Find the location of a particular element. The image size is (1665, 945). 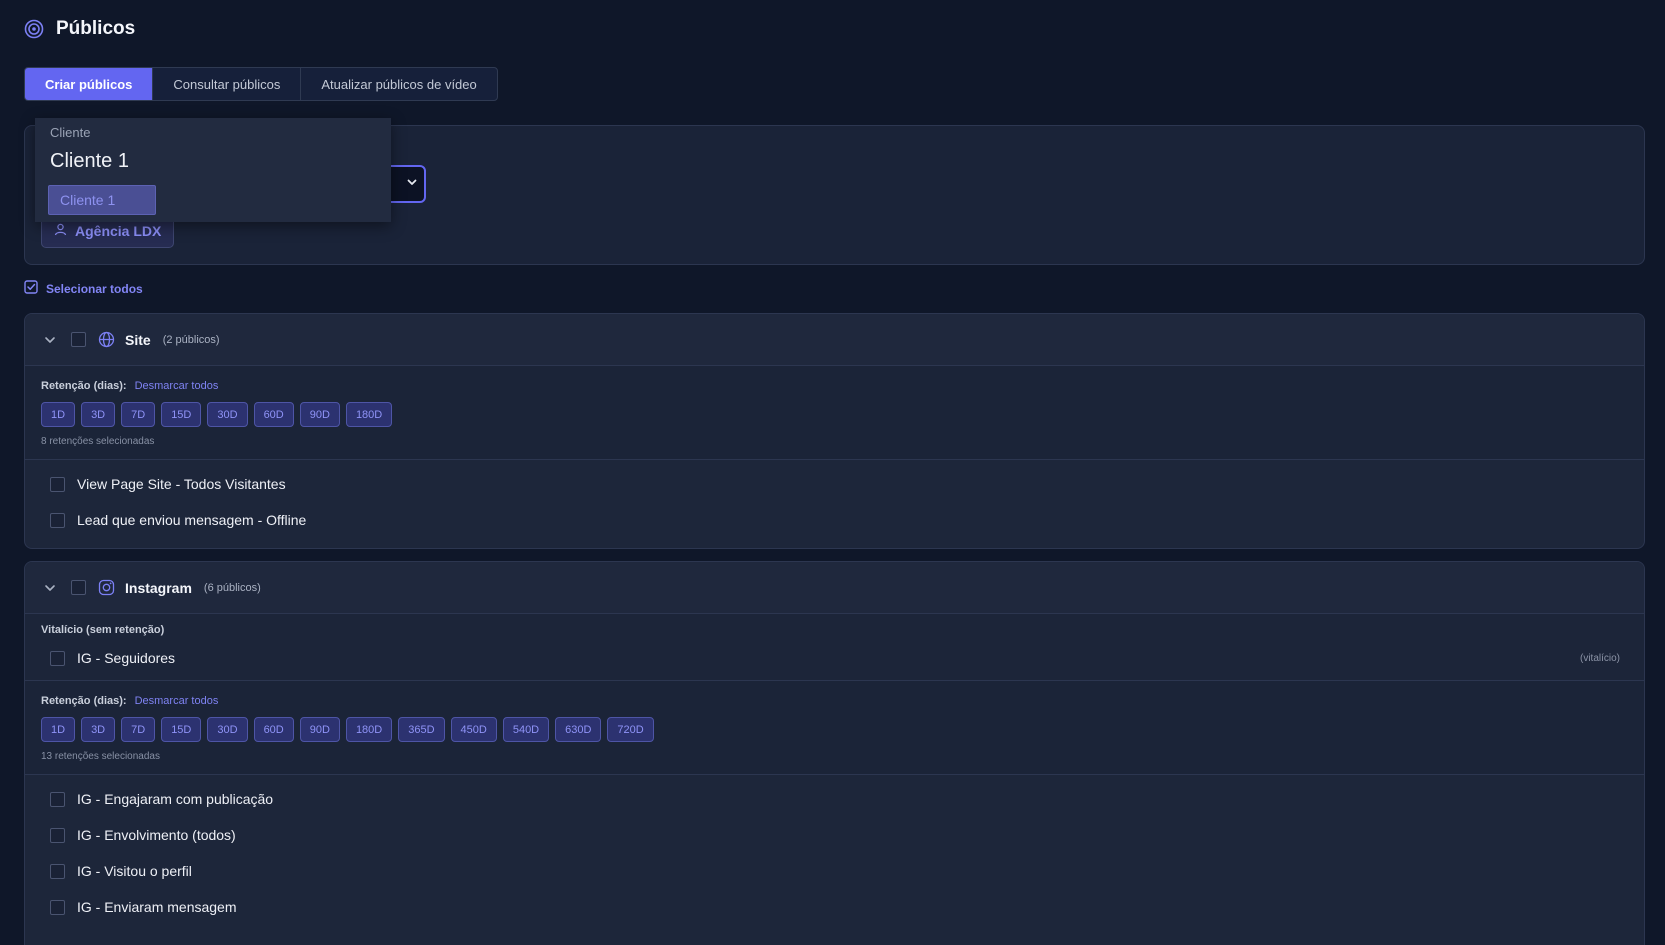

dropdown-option-cliente-1: Cliente 1 is located at coordinates (102, 200).